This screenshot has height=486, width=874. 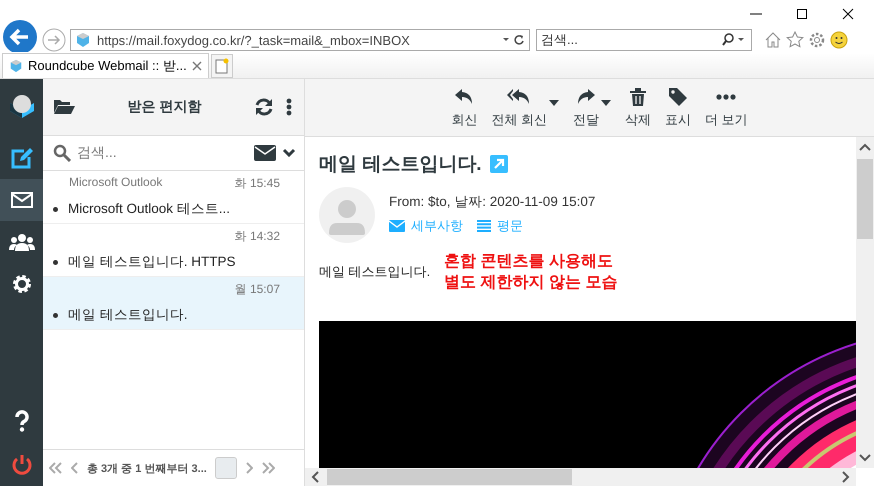 What do you see at coordinates (464, 107) in the screenshot?
I see `reply-button: 회신` at bounding box center [464, 107].